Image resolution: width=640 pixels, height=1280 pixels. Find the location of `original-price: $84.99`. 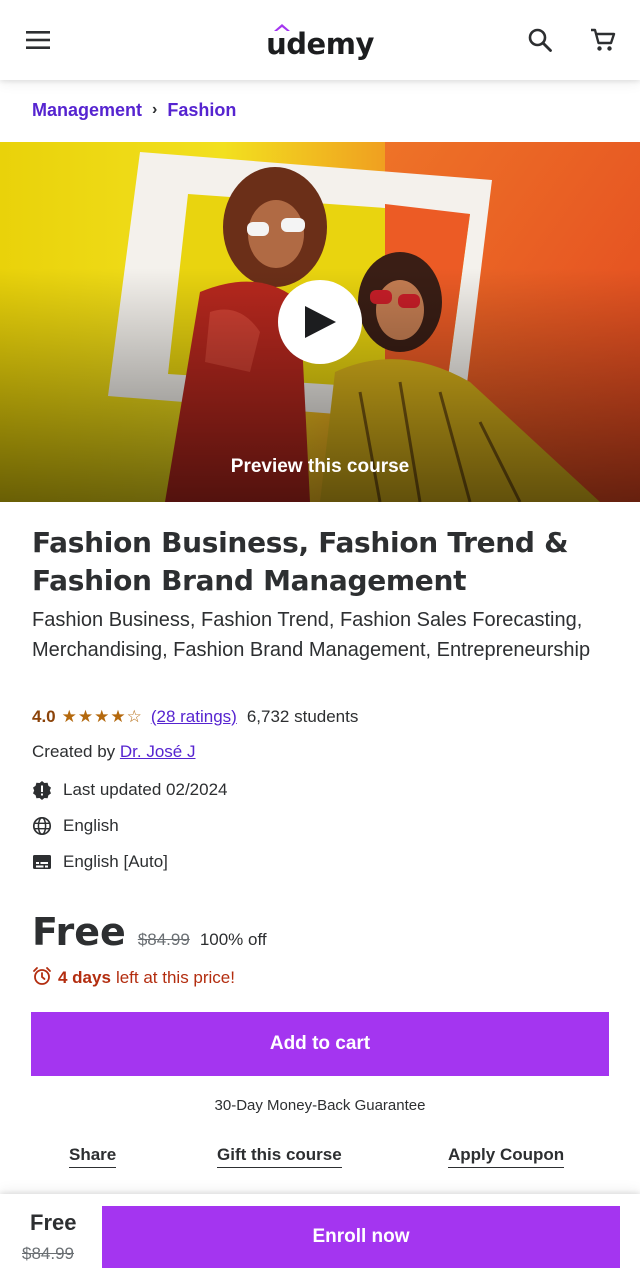

original-price: $84.99 is located at coordinates (163, 939).